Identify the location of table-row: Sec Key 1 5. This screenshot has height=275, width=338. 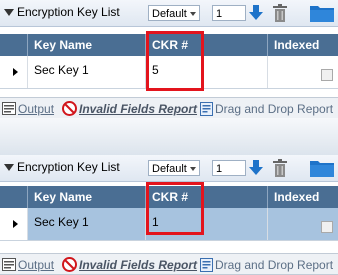
(169, 72).